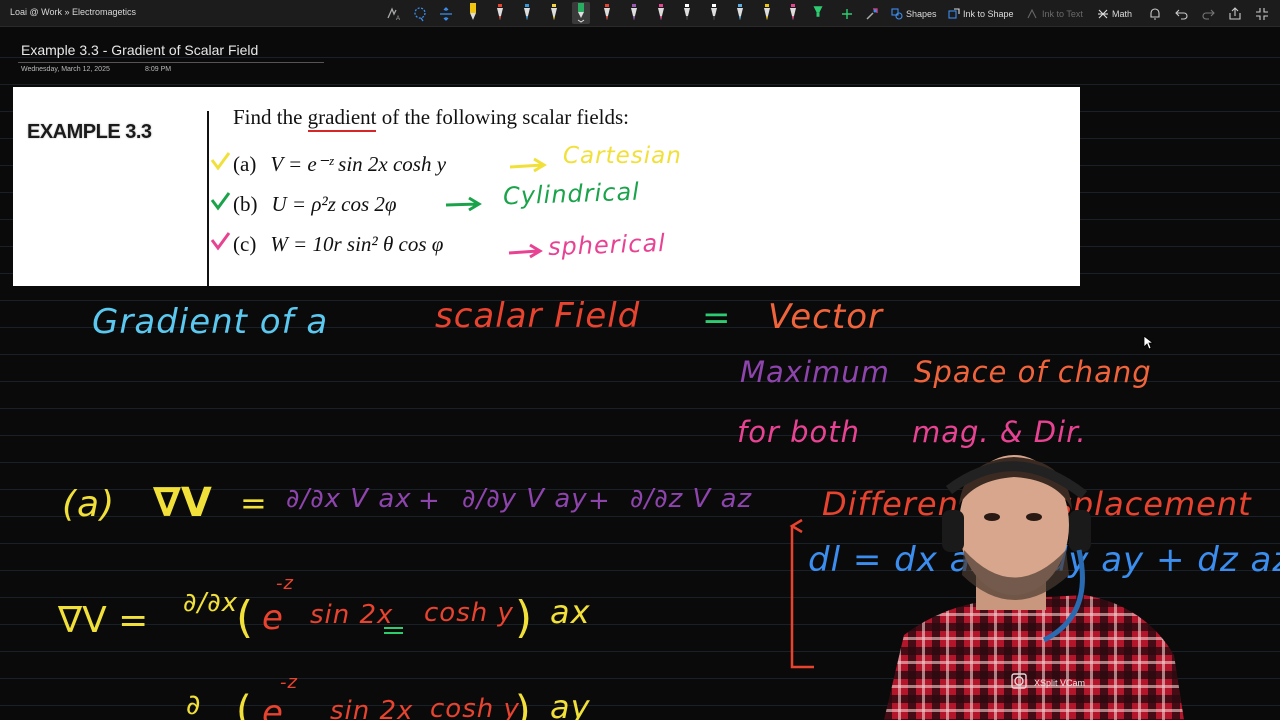 The image size is (1280, 720). What do you see at coordinates (194, 704) in the screenshot?
I see `ink-line3-derivative: ∂` at bounding box center [194, 704].